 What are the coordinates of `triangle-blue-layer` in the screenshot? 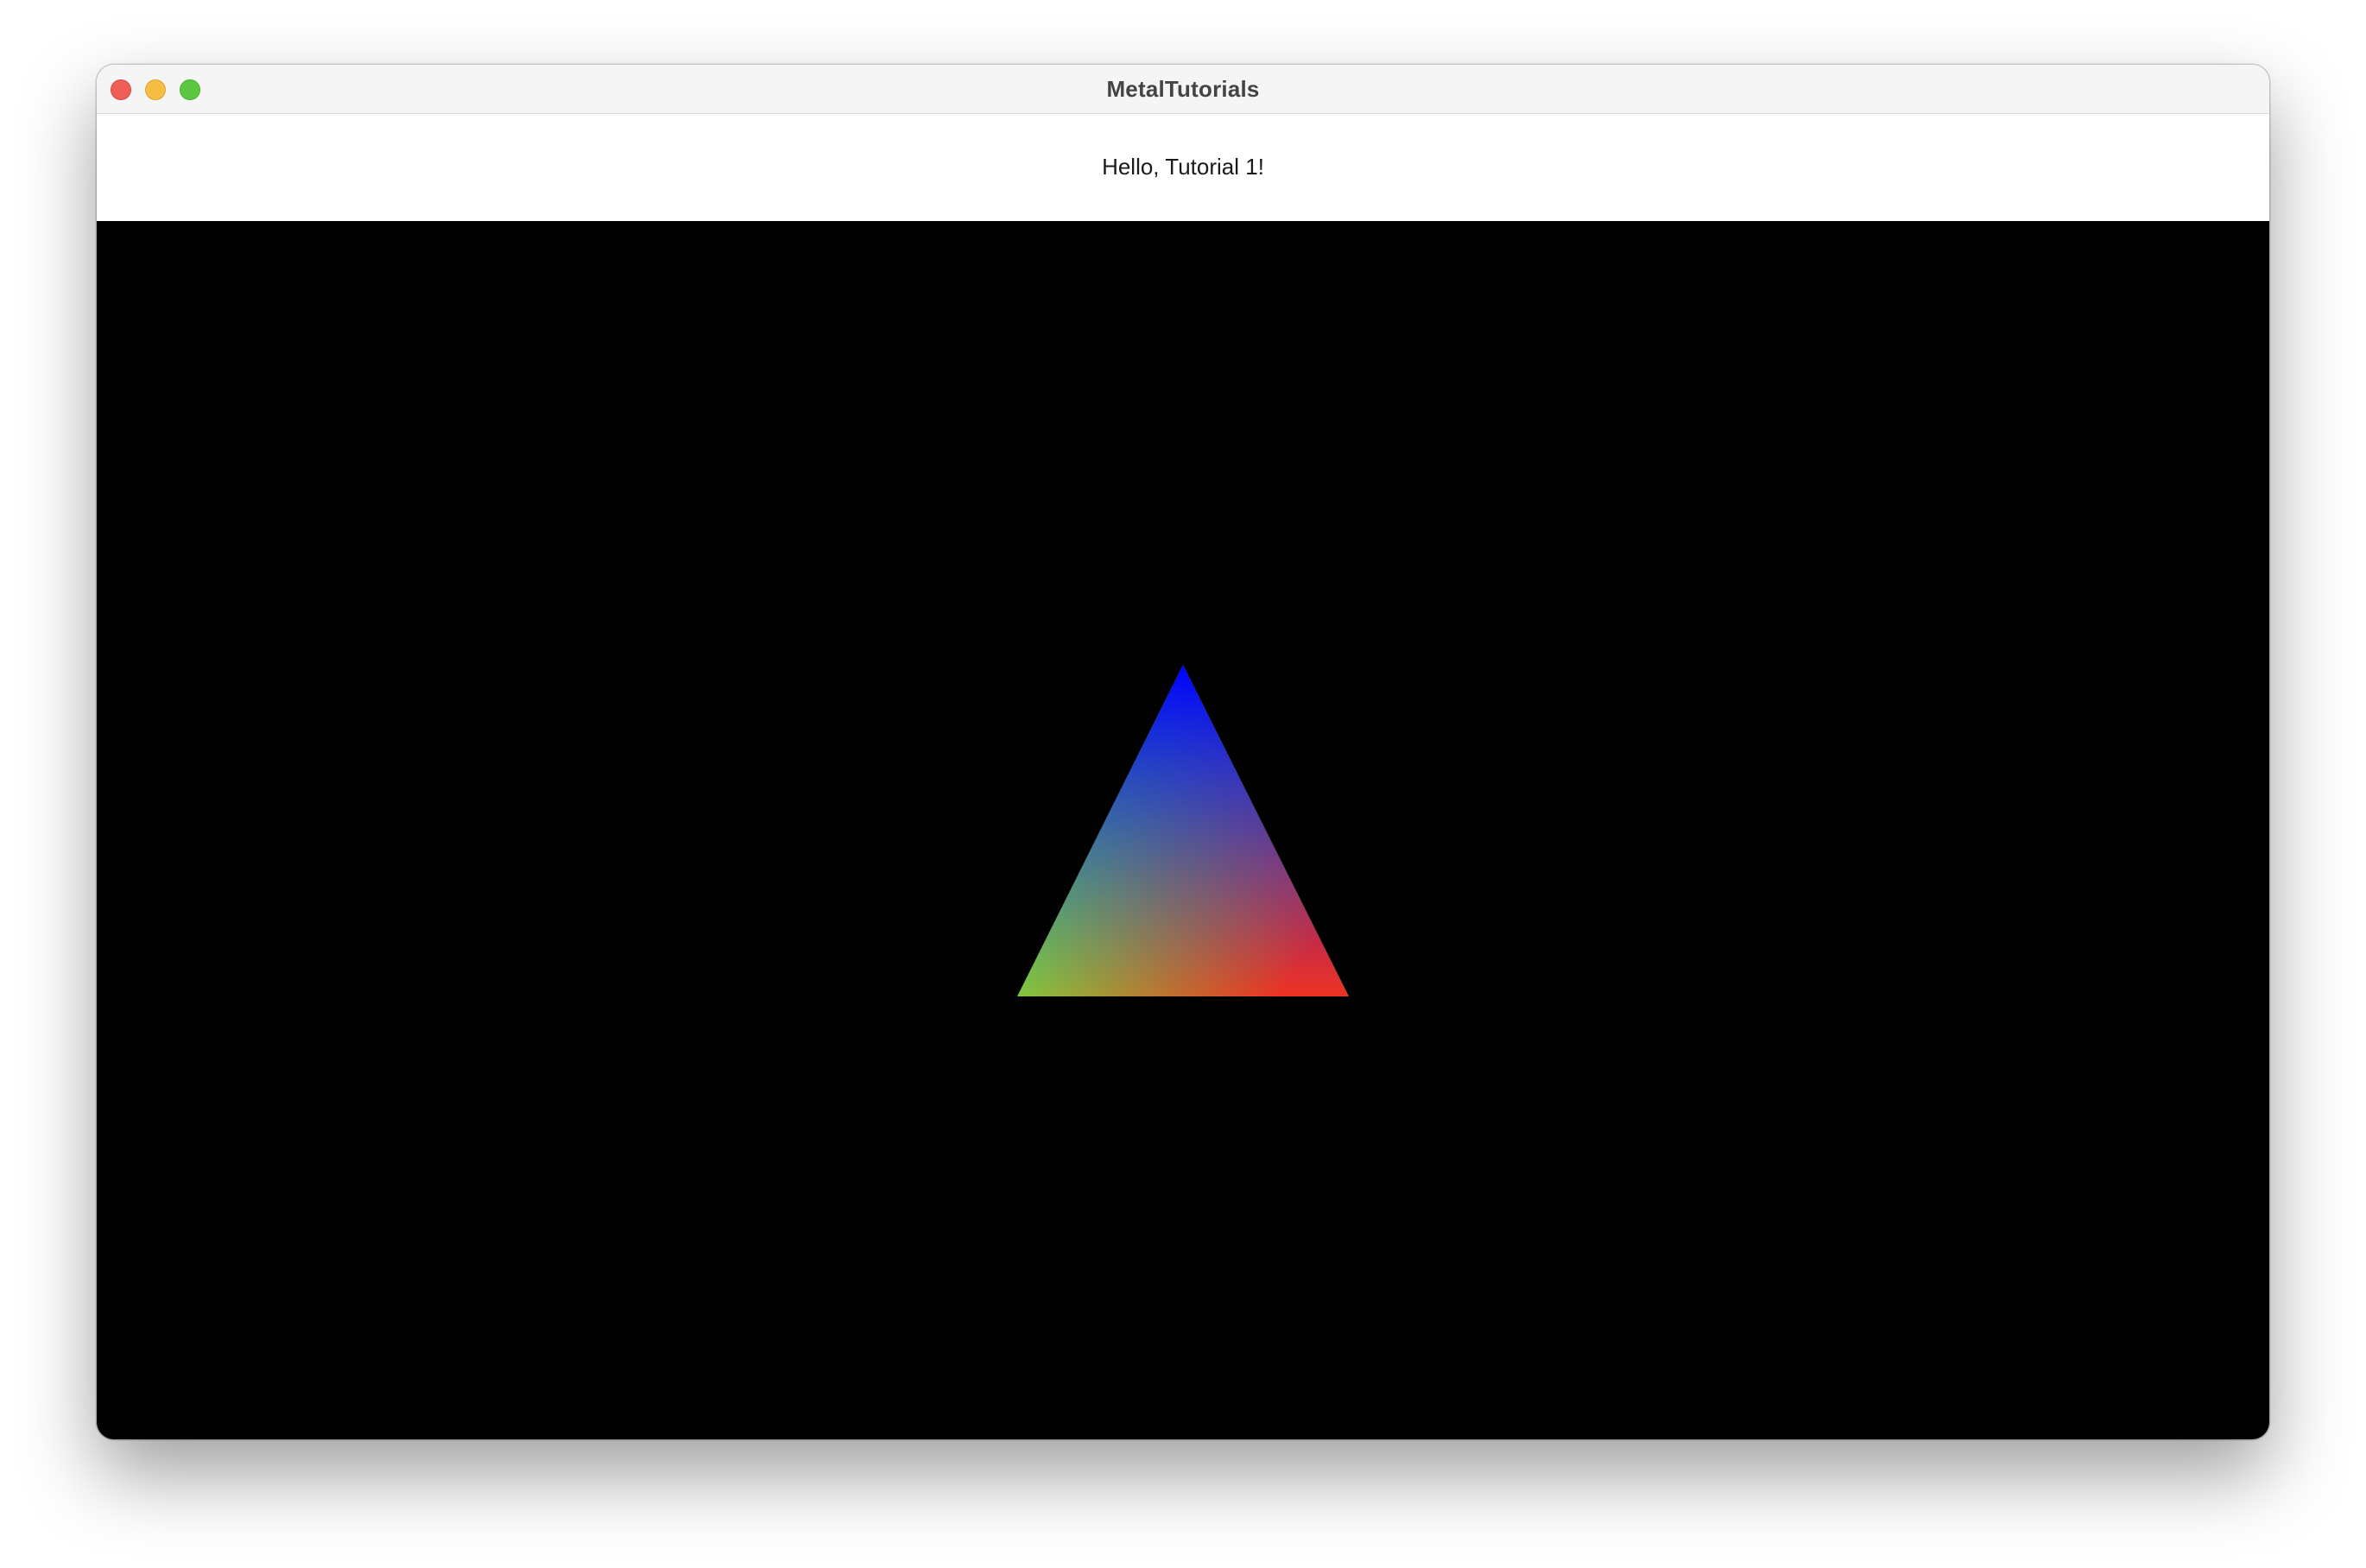 It's located at (1183, 830).